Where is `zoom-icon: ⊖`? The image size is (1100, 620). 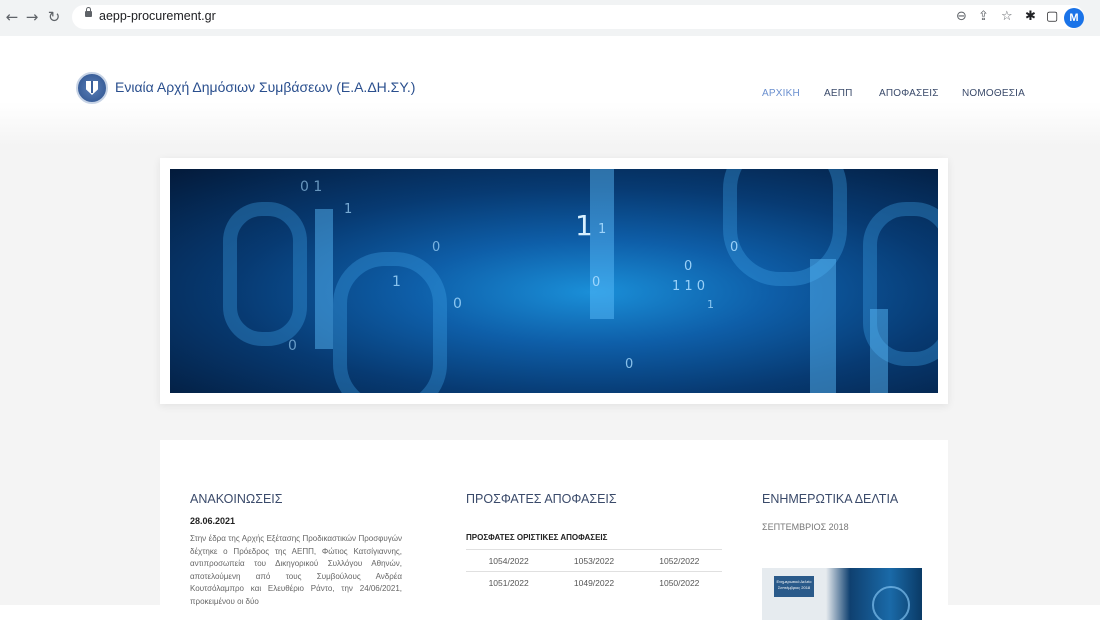
zoom-icon: ⊖ is located at coordinates (961, 17).